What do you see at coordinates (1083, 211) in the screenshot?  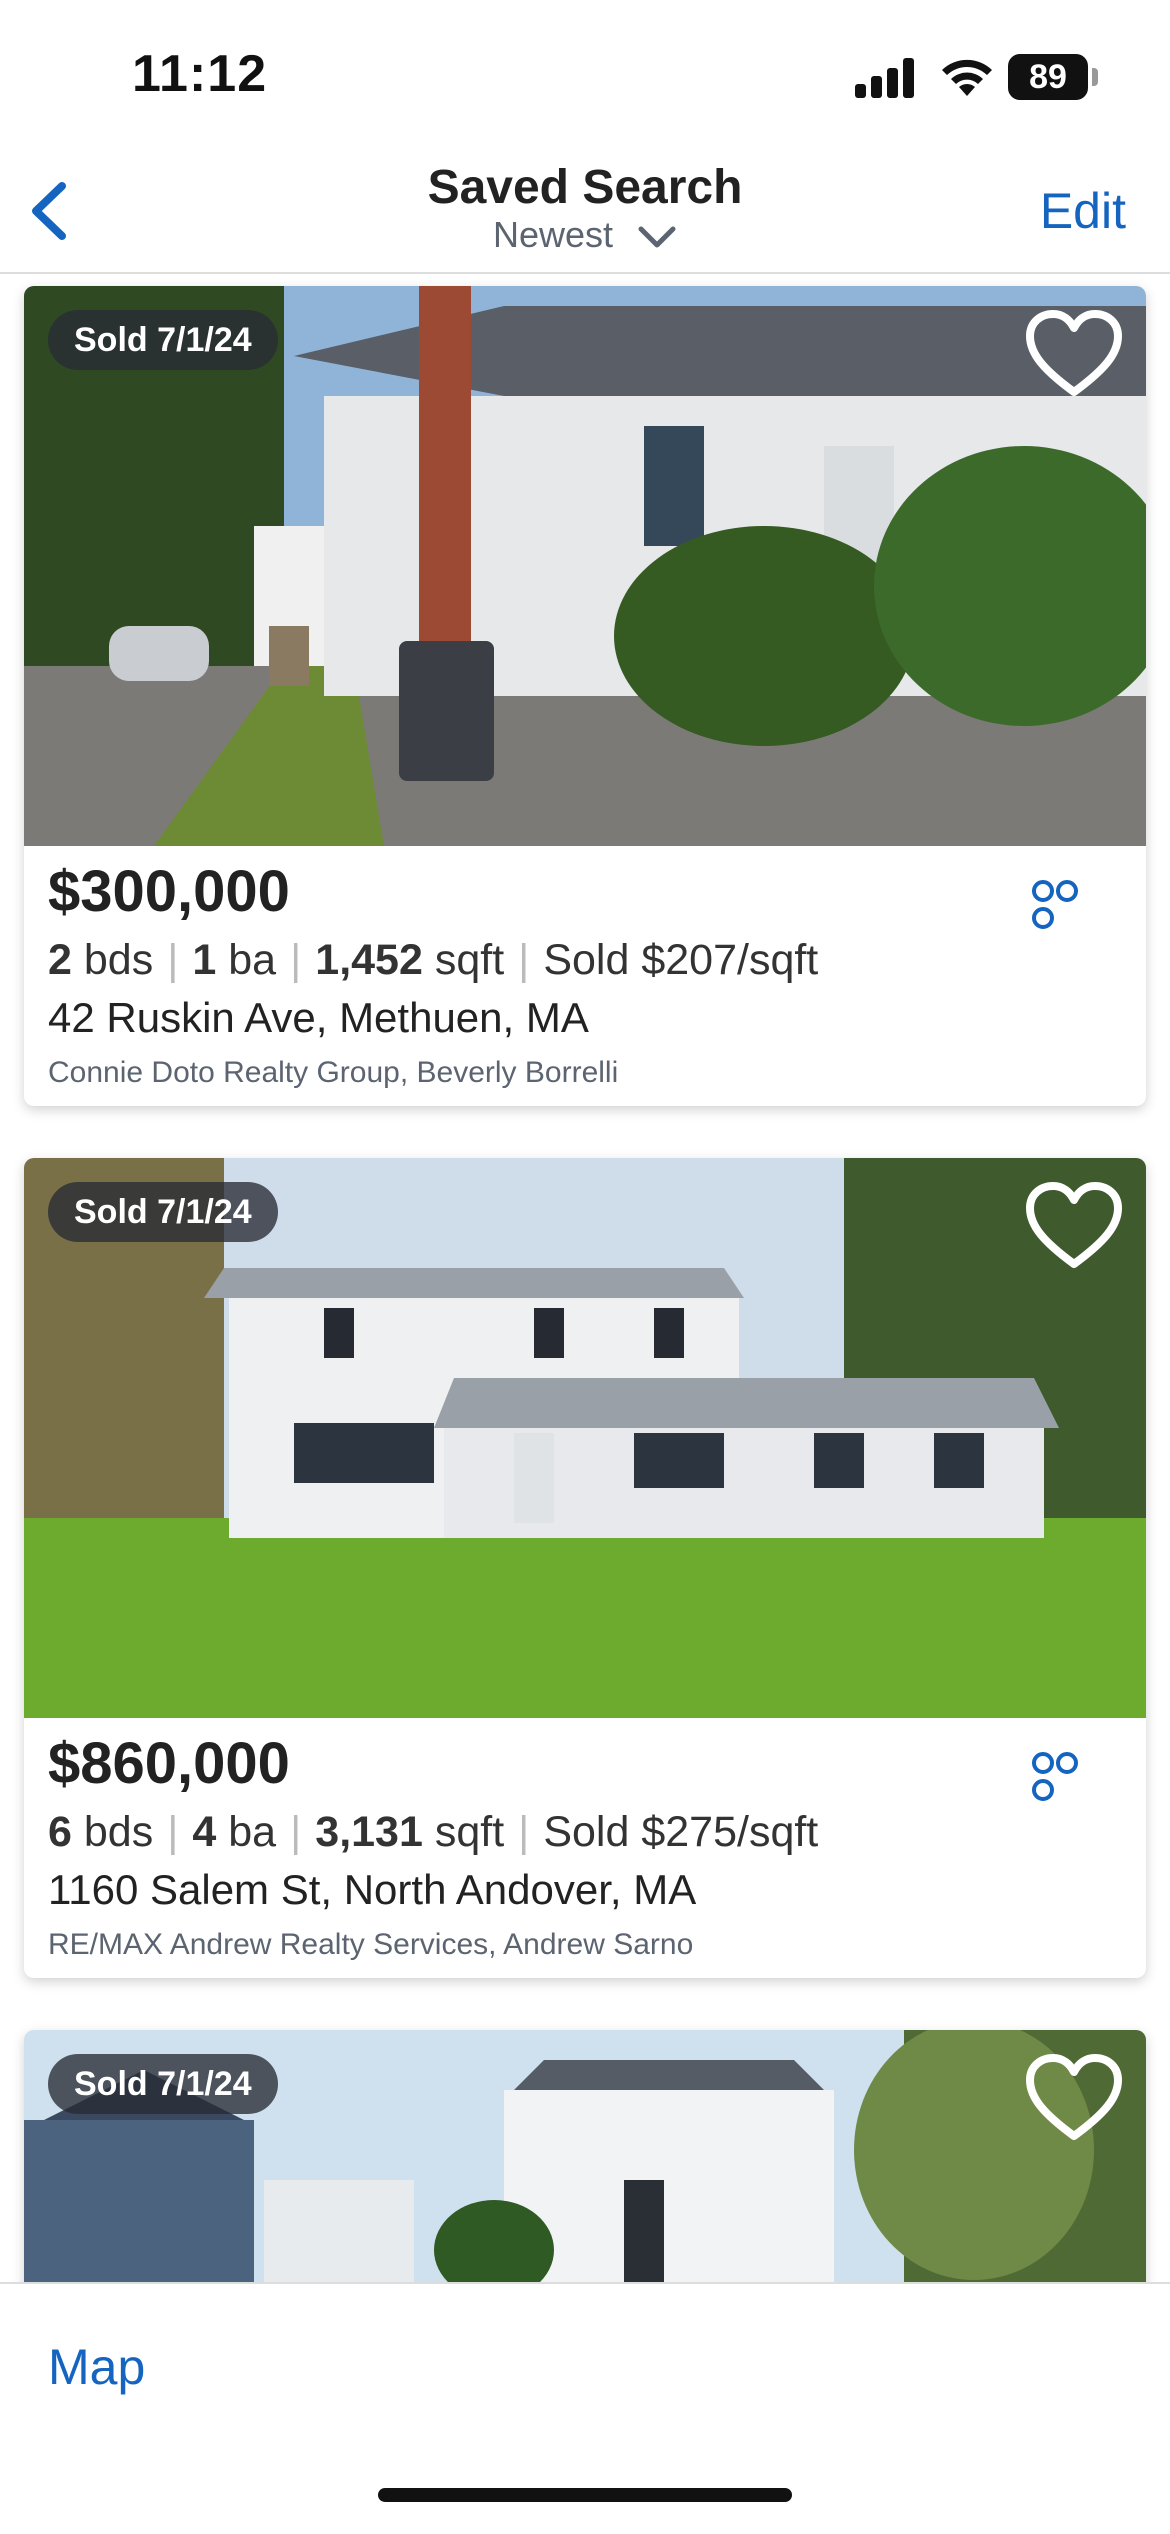 I see `edit-button: Edit` at bounding box center [1083, 211].